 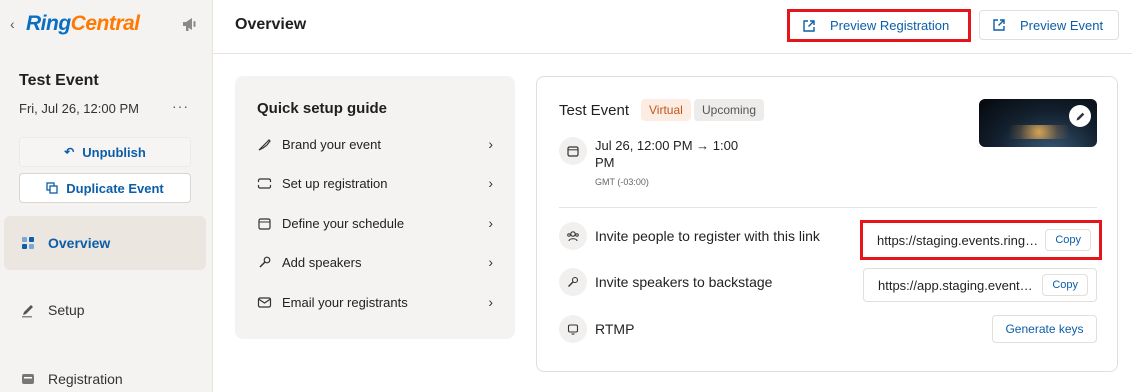 I want to click on virtual-badge: Virtual, so click(x=666, y=110).